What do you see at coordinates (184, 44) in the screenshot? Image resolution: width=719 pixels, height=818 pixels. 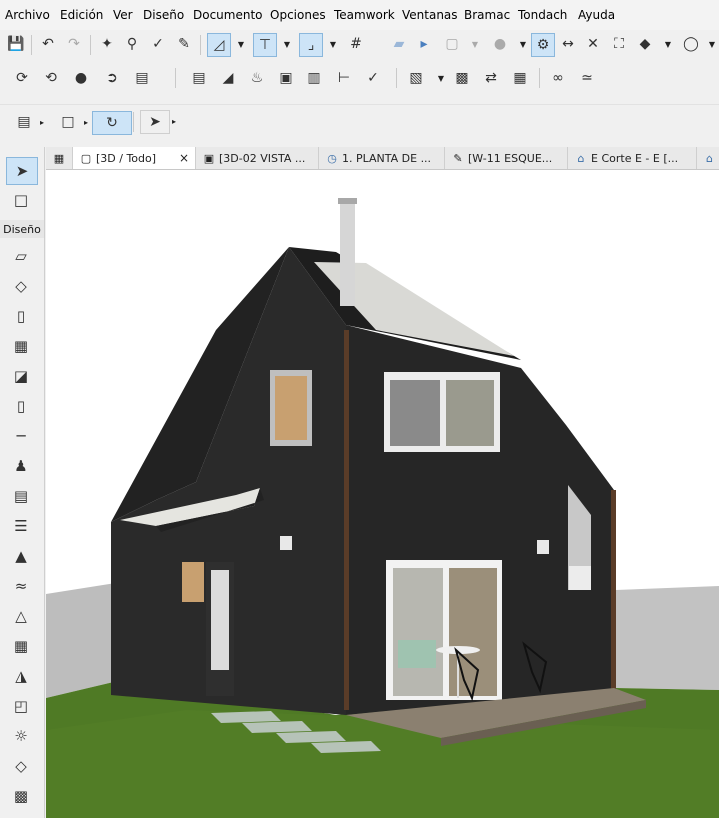 I see `inject-parameters-icon: ✎` at bounding box center [184, 44].